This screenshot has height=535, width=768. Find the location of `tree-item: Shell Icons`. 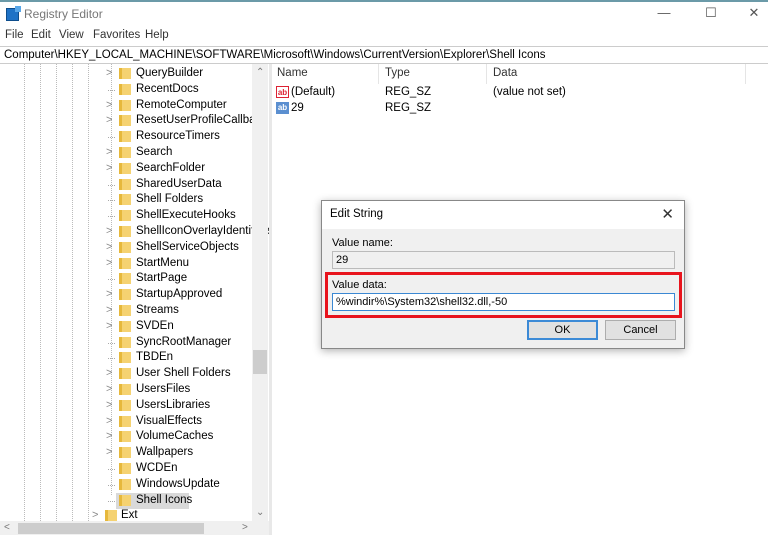

tree-item: Shell Icons is located at coordinates (126, 500).